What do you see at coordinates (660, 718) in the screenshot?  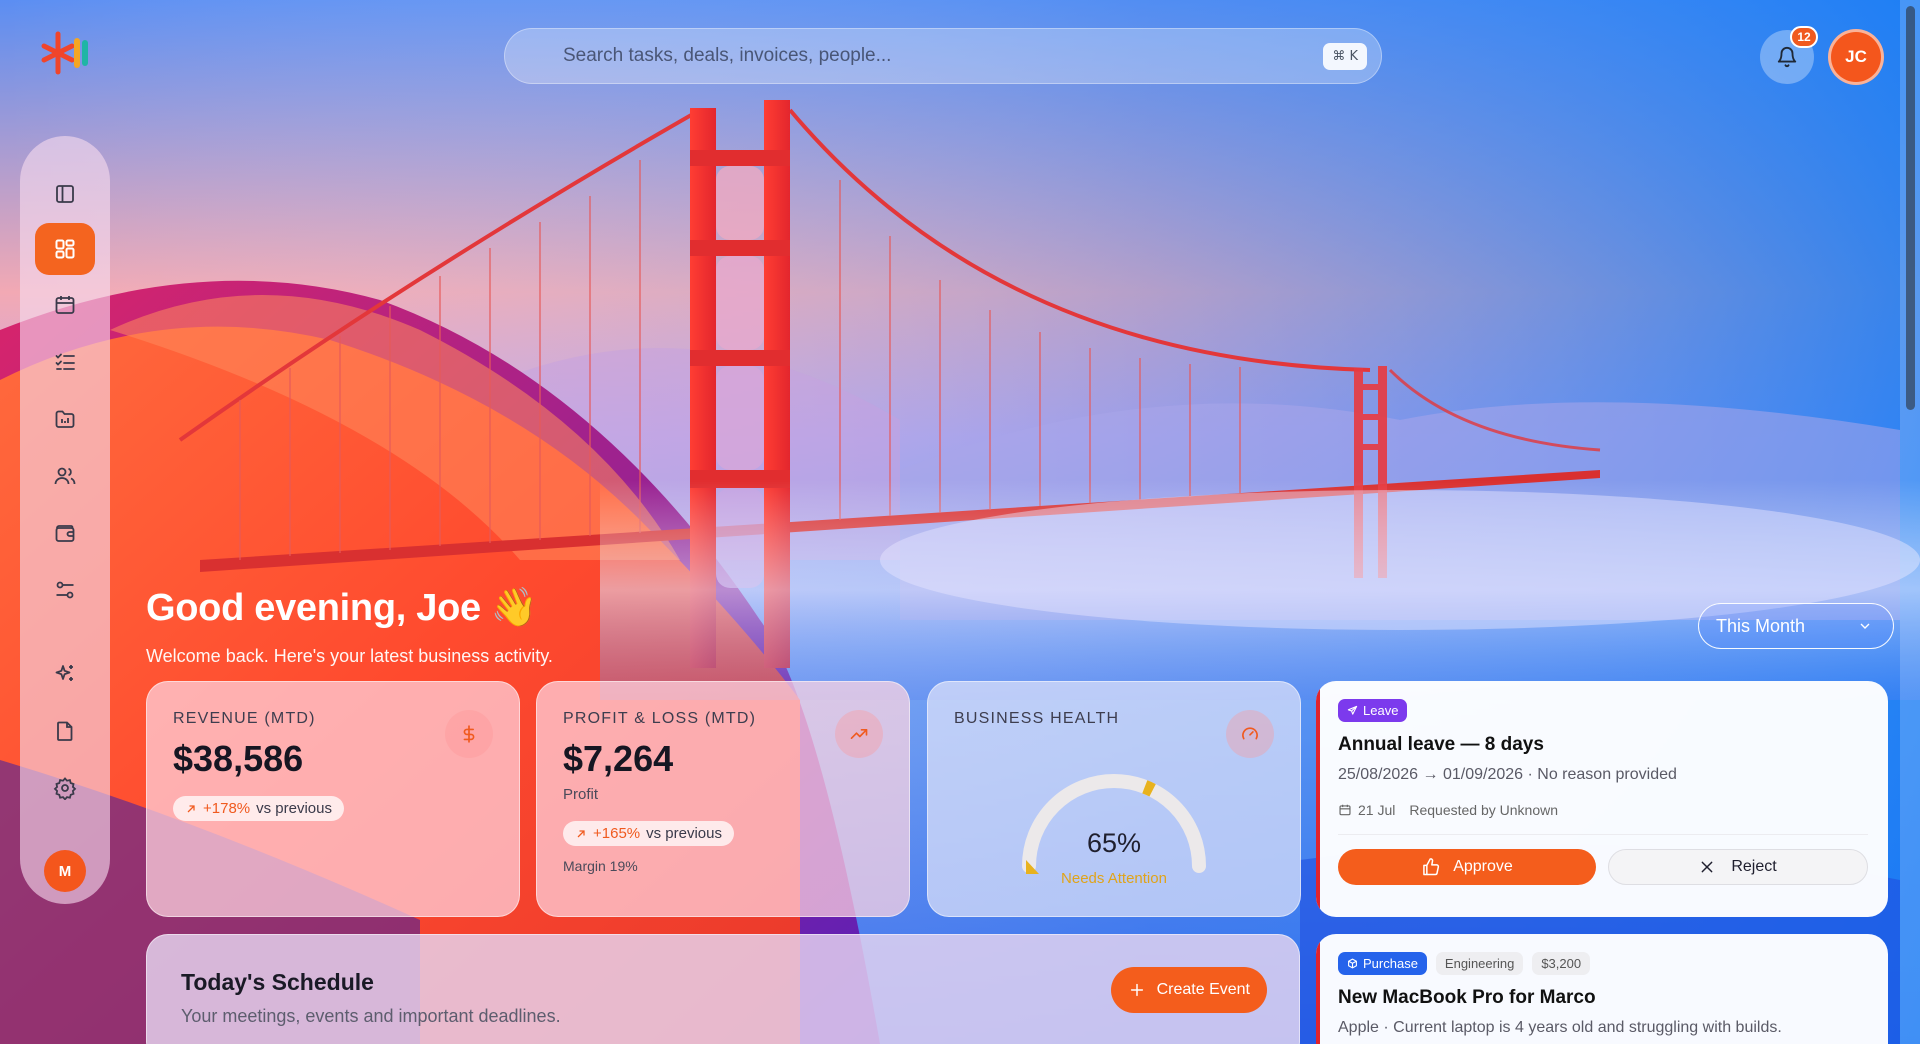 I see `profit-label: PROFIT & LOSS (MTD)` at bounding box center [660, 718].